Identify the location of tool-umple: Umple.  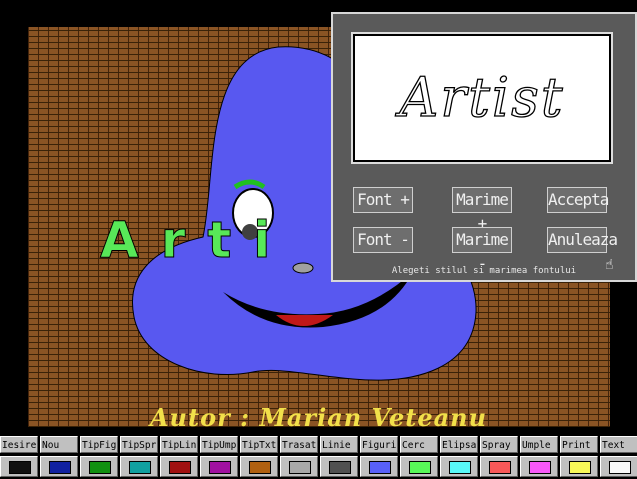
(539, 457).